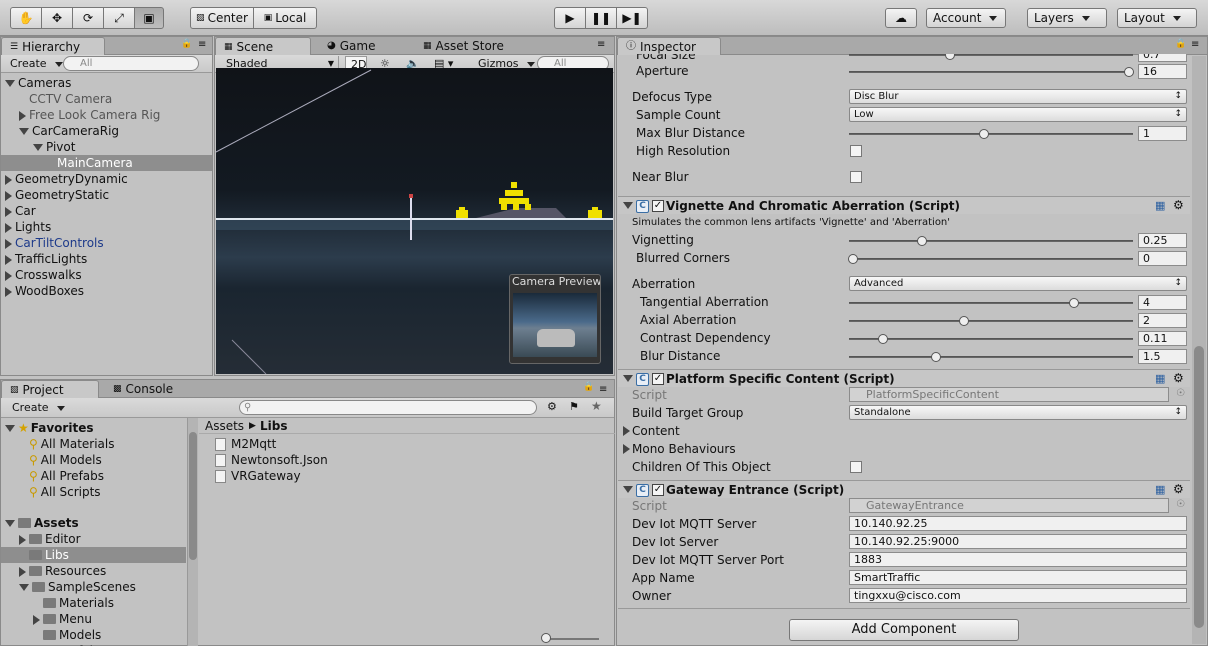 The image size is (1208, 646). Describe the element at coordinates (1162, 320) in the screenshot. I see `axial-aberration-field: 2` at that location.